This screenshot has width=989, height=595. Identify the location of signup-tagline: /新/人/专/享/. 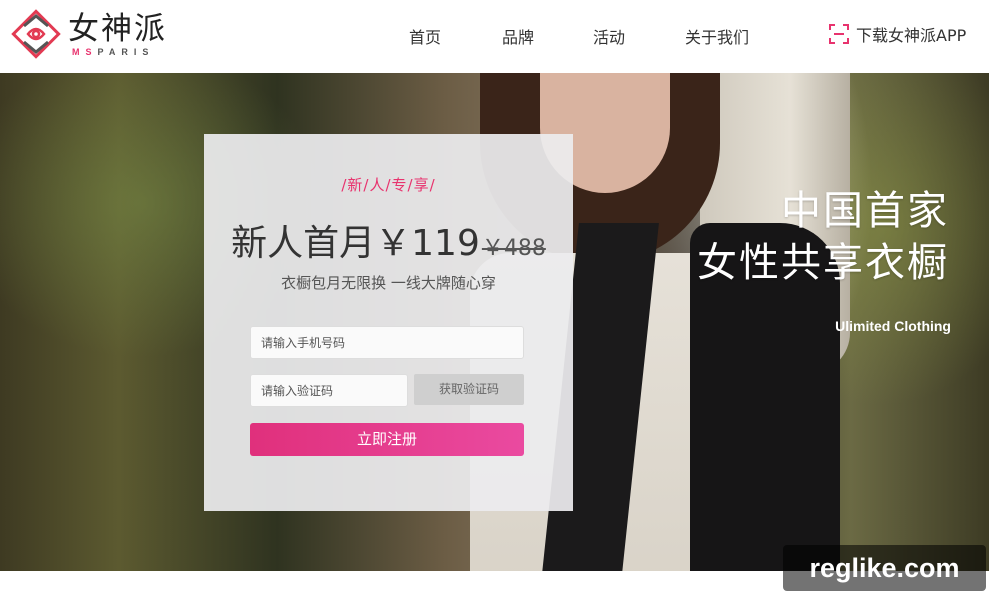
(388, 185).